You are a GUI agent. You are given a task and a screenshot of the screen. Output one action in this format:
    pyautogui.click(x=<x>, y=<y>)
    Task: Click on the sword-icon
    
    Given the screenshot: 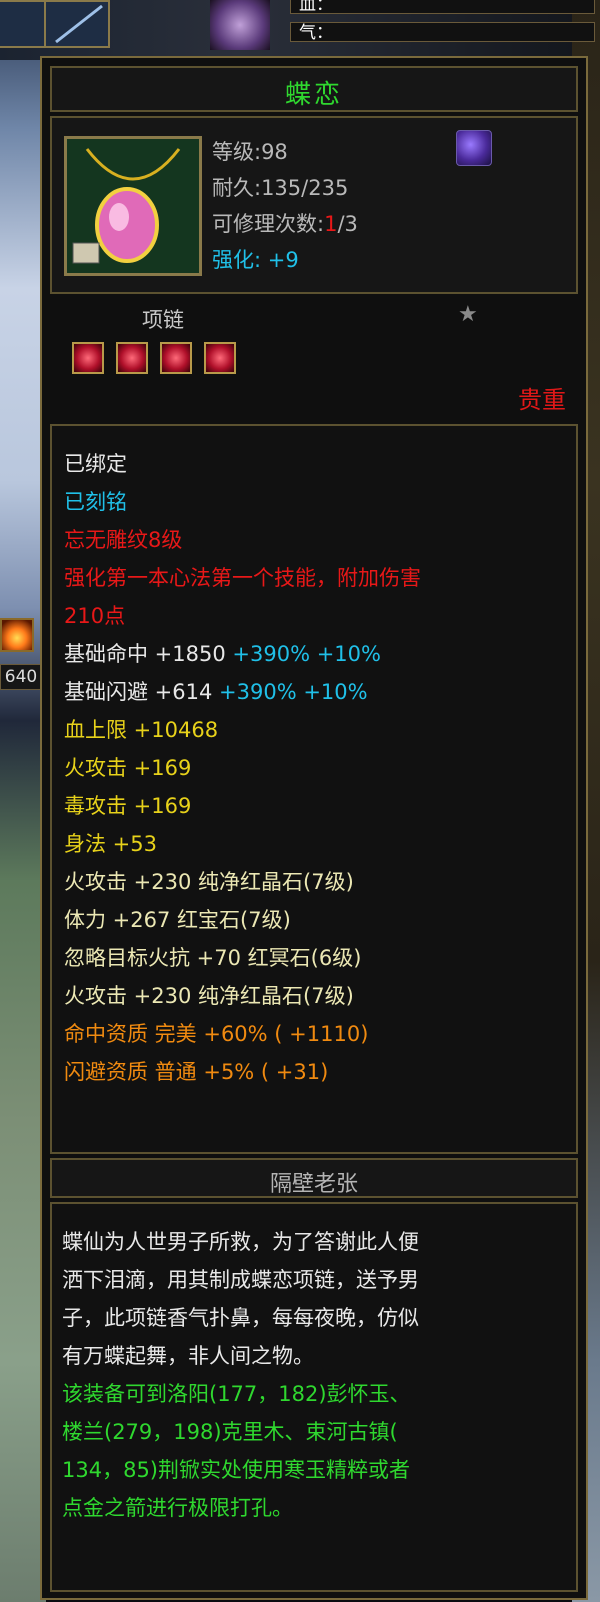 What is the action you would take?
    pyautogui.click(x=79, y=24)
    